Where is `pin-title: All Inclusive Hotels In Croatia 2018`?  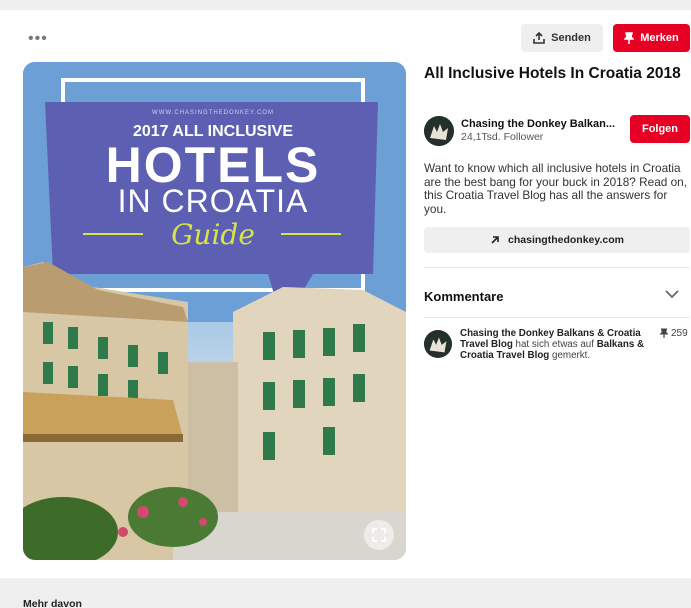 pin-title: All Inclusive Hotels In Croatia 2018 is located at coordinates (552, 73).